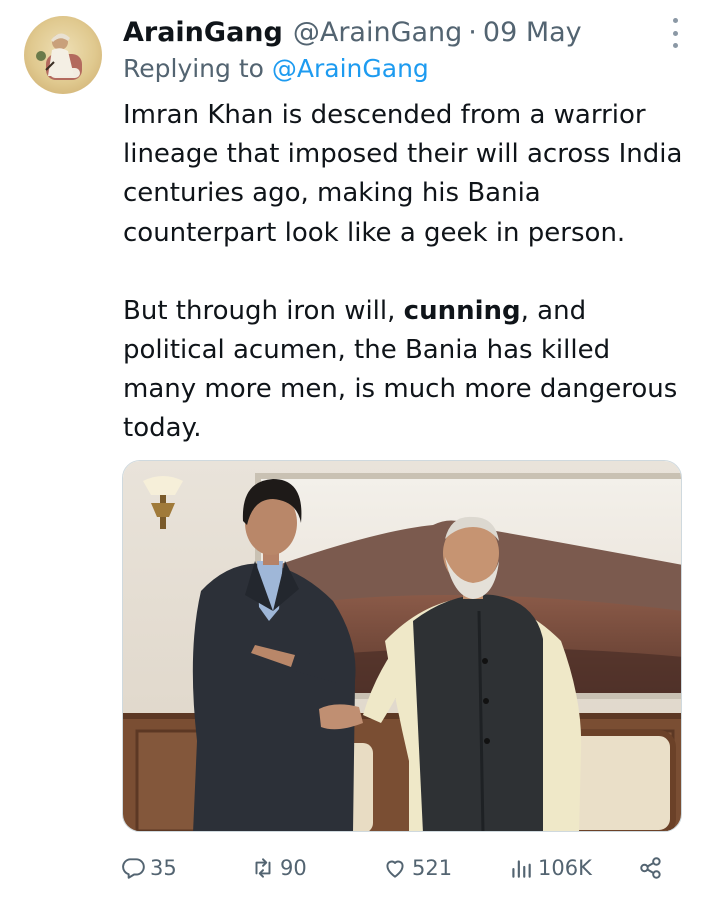 The image size is (704, 900). I want to click on paragraph-2-start: But through iron will,, so click(263, 310).